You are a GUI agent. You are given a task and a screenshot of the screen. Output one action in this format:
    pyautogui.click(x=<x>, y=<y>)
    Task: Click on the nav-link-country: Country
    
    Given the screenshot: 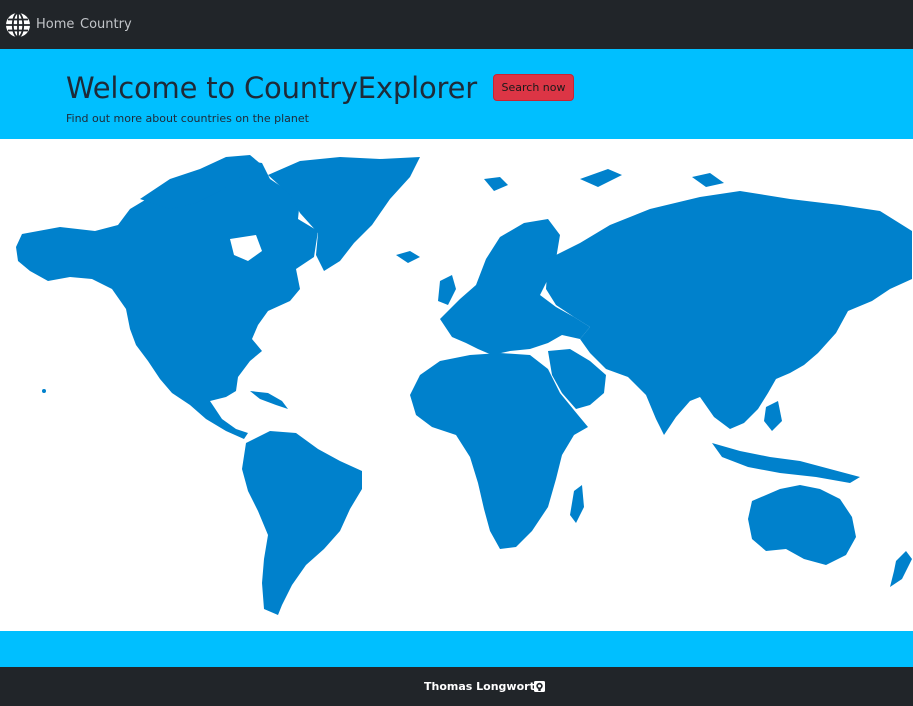 What is the action you would take?
    pyautogui.click(x=106, y=25)
    